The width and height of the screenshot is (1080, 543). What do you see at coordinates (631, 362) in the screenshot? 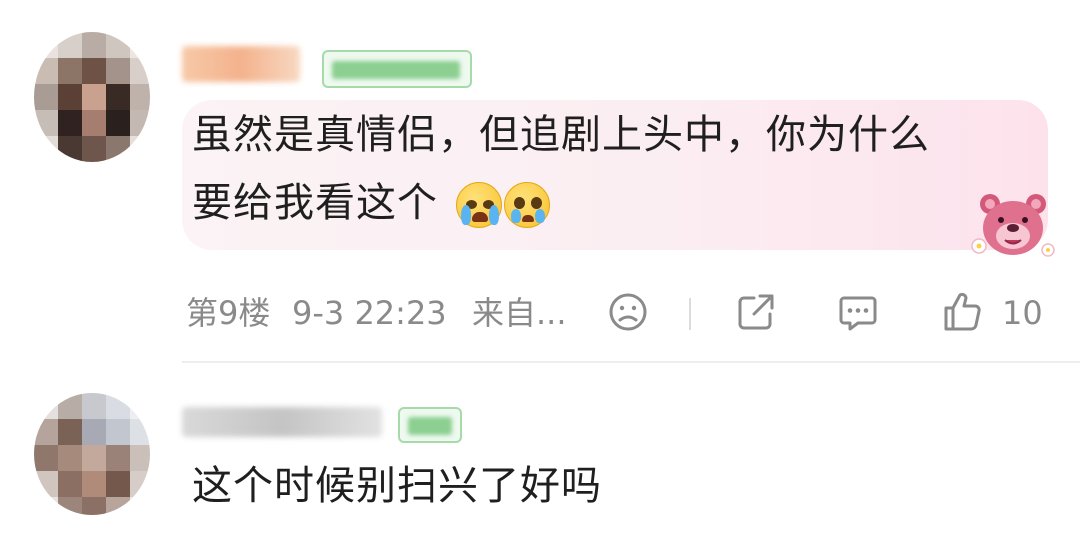
I see `comment-separator` at bounding box center [631, 362].